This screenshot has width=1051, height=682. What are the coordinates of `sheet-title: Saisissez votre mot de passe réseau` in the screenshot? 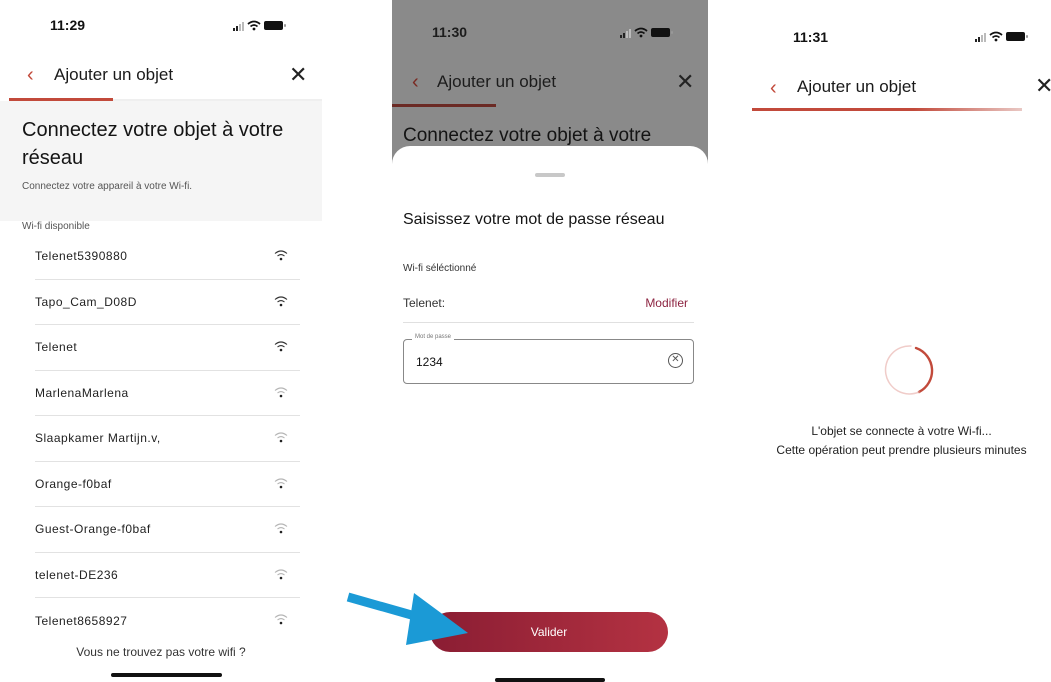 It's located at (534, 219).